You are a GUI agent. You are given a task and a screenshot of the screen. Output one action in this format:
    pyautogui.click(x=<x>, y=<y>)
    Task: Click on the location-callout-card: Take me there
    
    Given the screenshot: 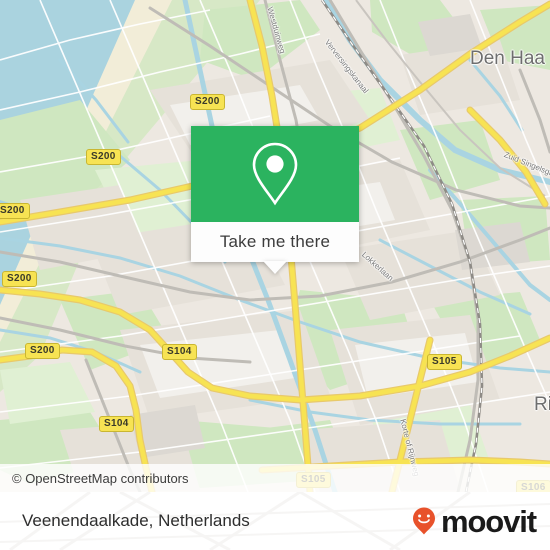 What is the action you would take?
    pyautogui.click(x=275, y=194)
    